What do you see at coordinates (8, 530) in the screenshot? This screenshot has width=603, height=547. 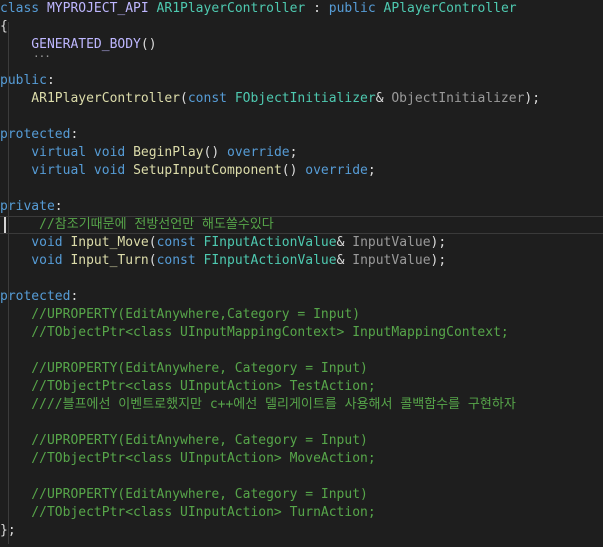 I see `code-token: };` at bounding box center [8, 530].